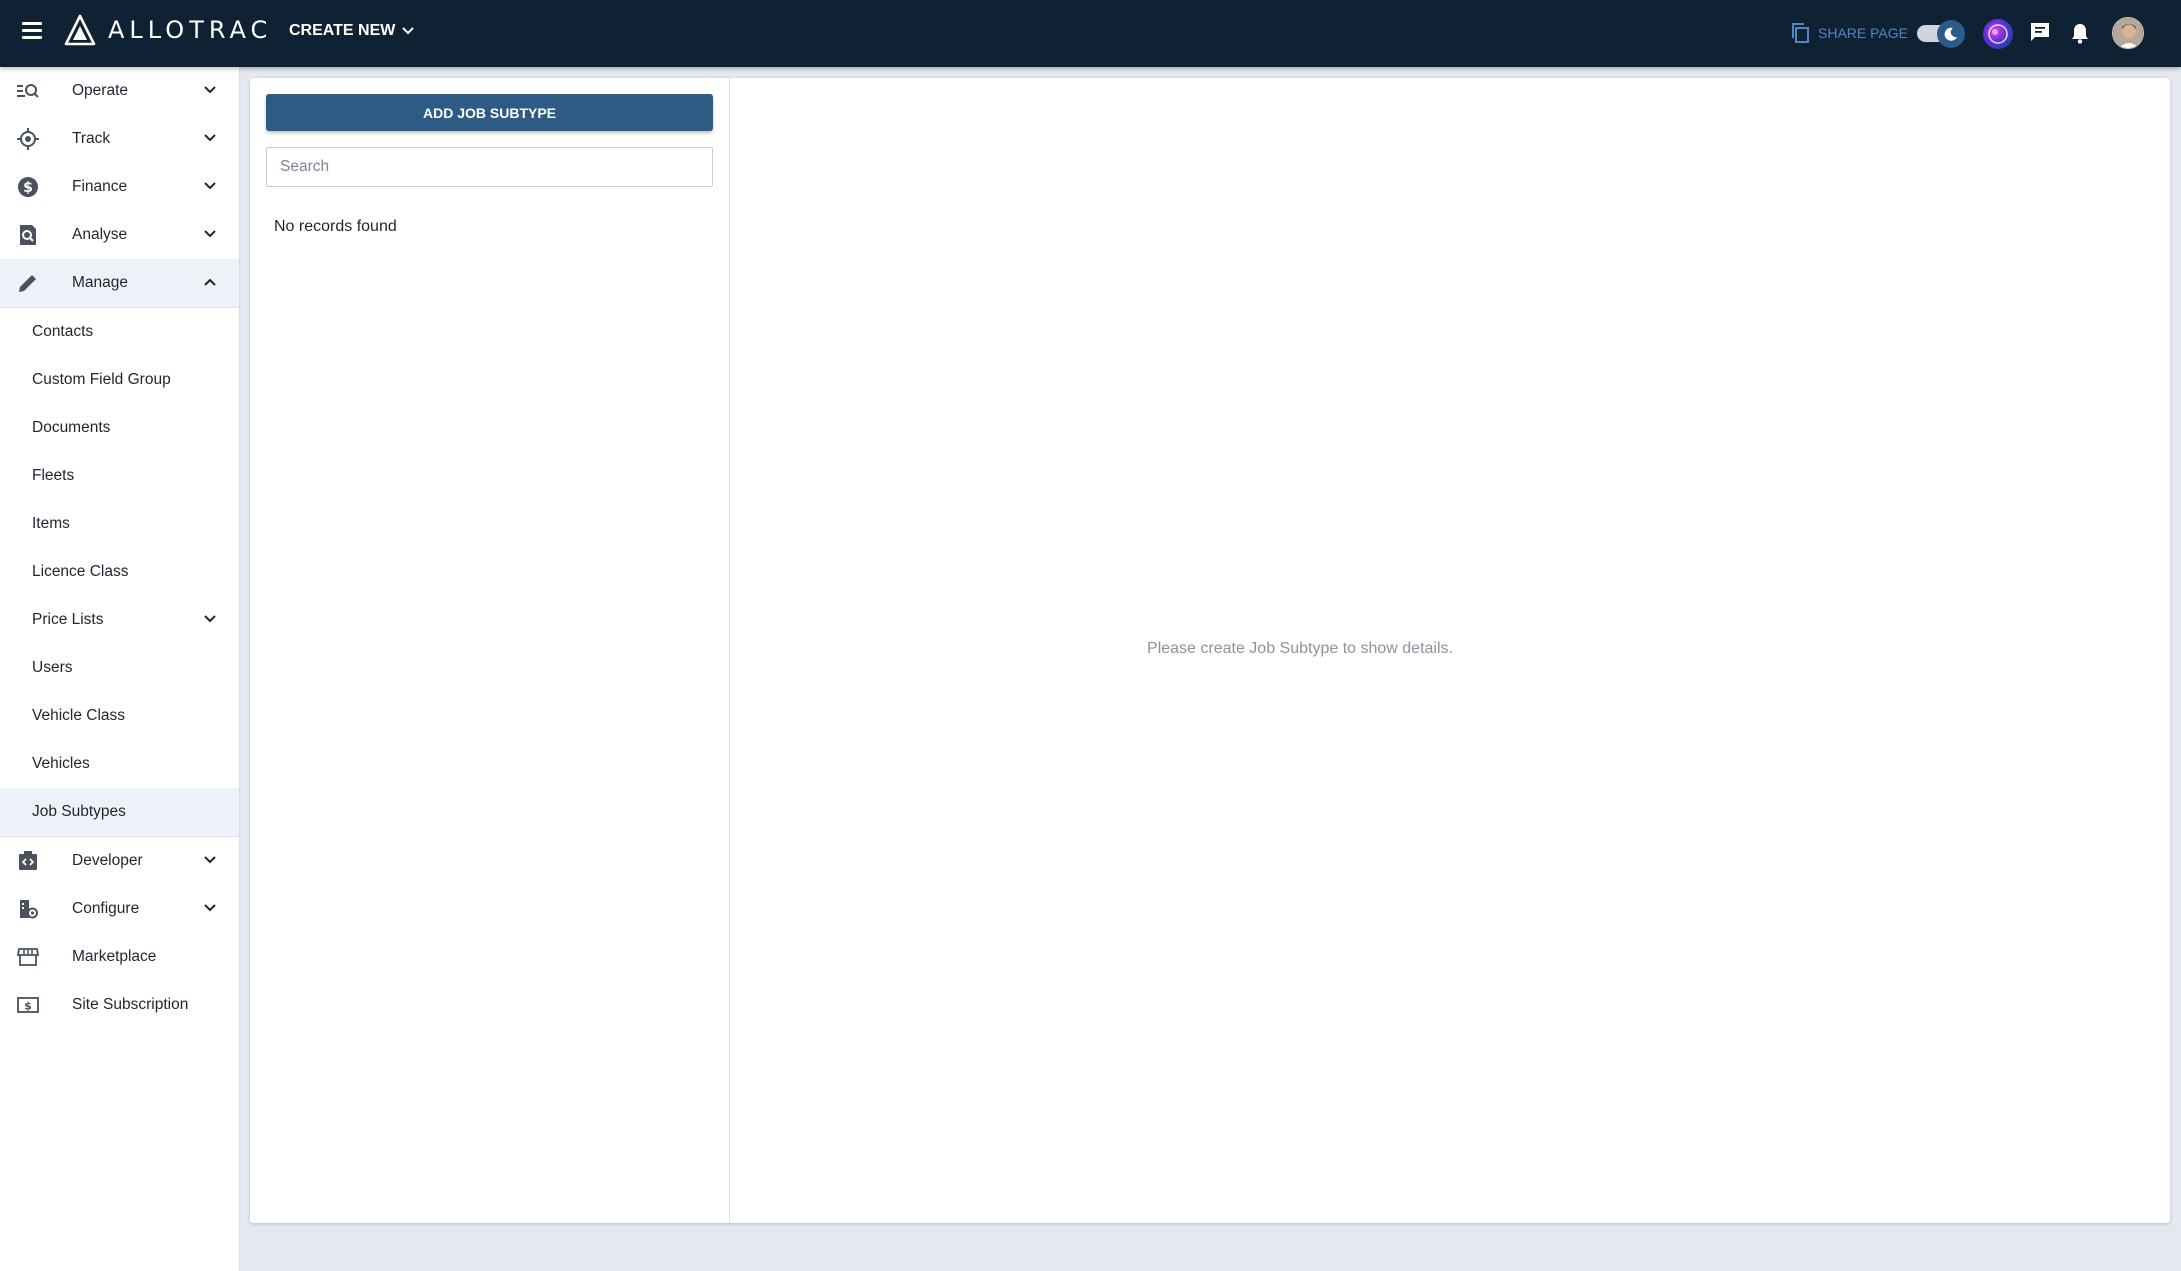 The image size is (2181, 1271). I want to click on sidebar-item-site-subscription: $ Site Subscription, so click(119, 1005).